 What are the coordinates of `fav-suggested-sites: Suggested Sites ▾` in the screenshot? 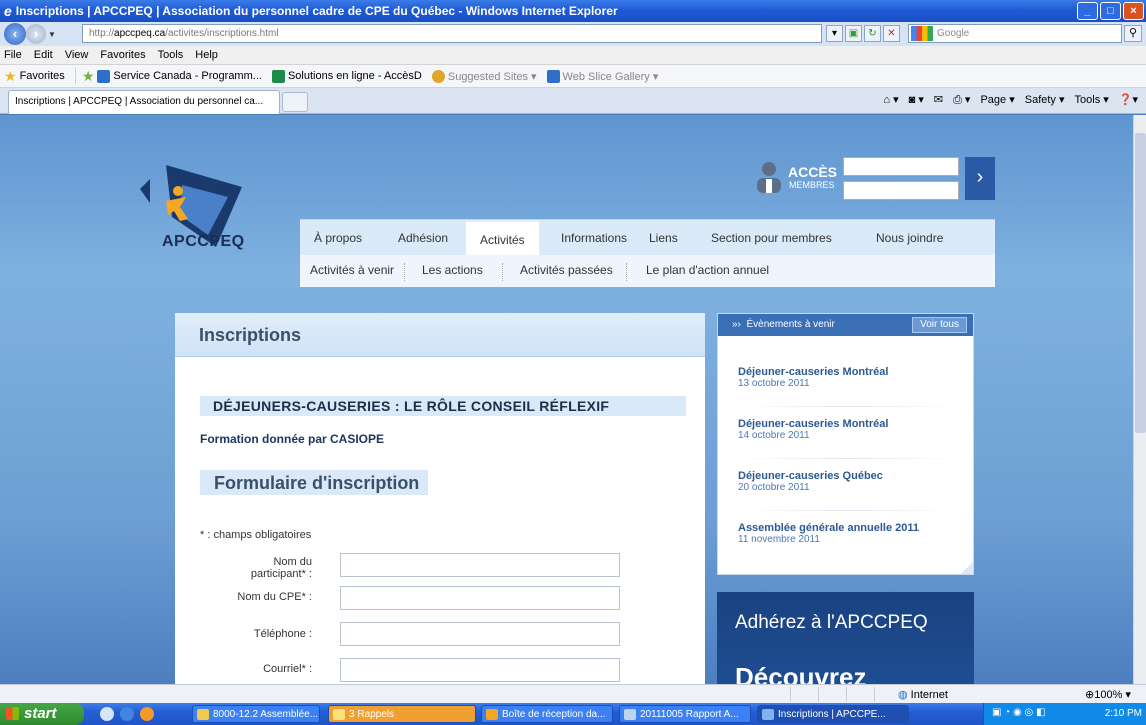 It's located at (484, 76).